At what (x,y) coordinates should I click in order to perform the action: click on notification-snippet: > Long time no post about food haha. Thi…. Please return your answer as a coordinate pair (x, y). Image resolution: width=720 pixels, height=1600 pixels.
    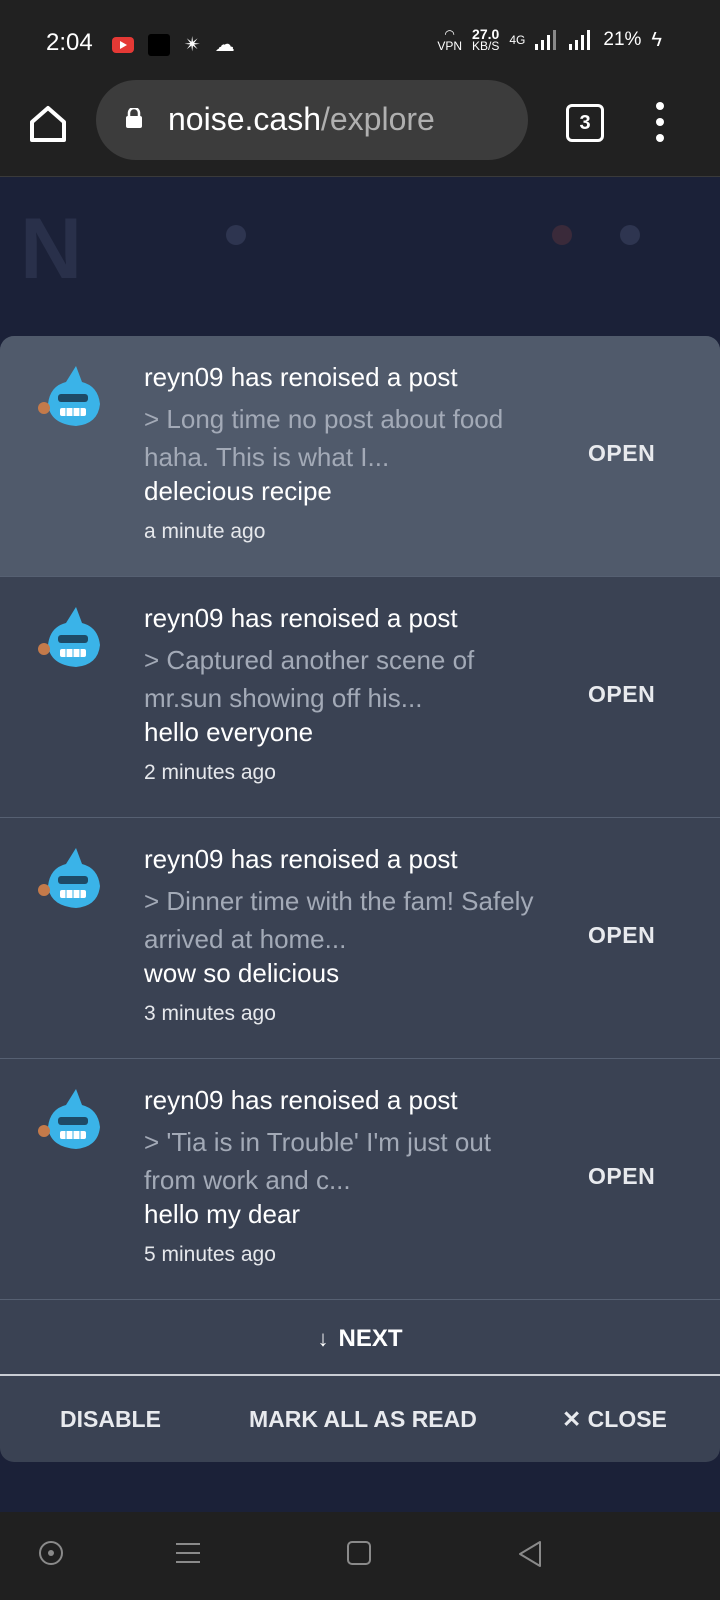
    Looking at the image, I should click on (324, 438).